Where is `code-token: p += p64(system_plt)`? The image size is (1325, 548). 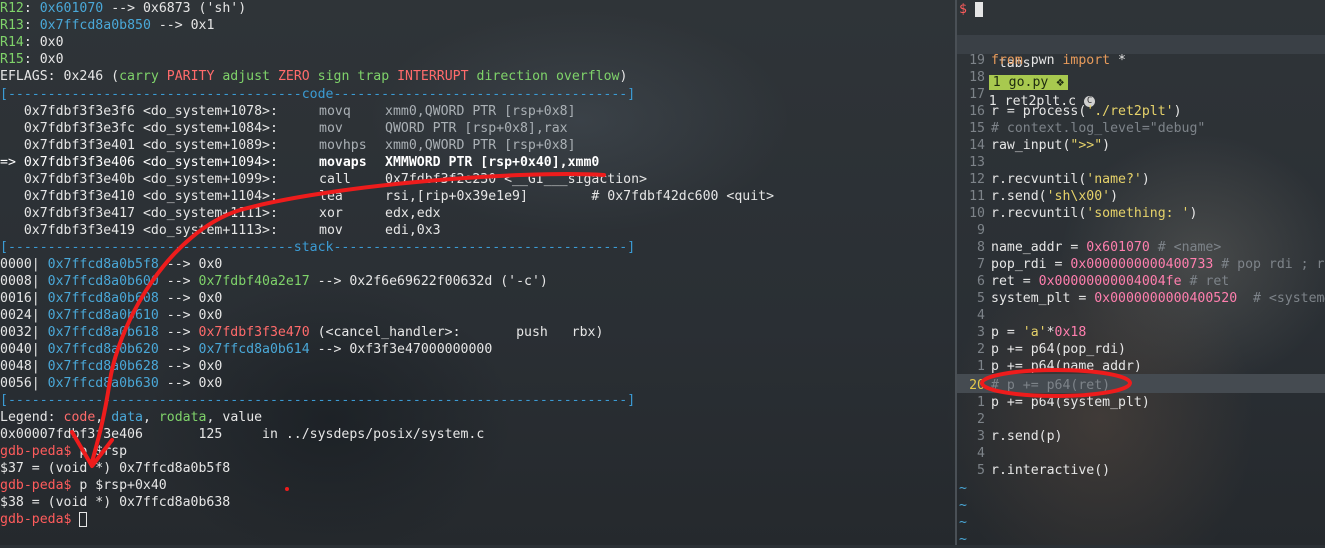
code-token: p += p64(system_plt) is located at coordinates (1070, 402).